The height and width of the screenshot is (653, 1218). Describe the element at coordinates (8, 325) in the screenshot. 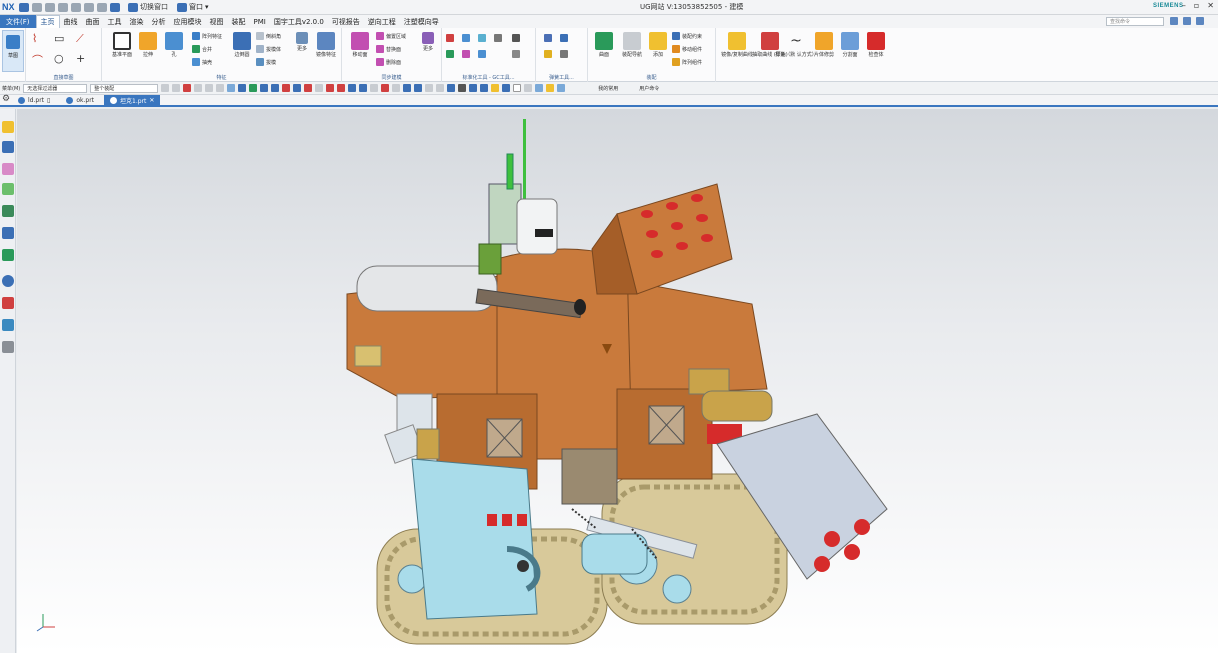

I see `system-scene-icon` at that location.